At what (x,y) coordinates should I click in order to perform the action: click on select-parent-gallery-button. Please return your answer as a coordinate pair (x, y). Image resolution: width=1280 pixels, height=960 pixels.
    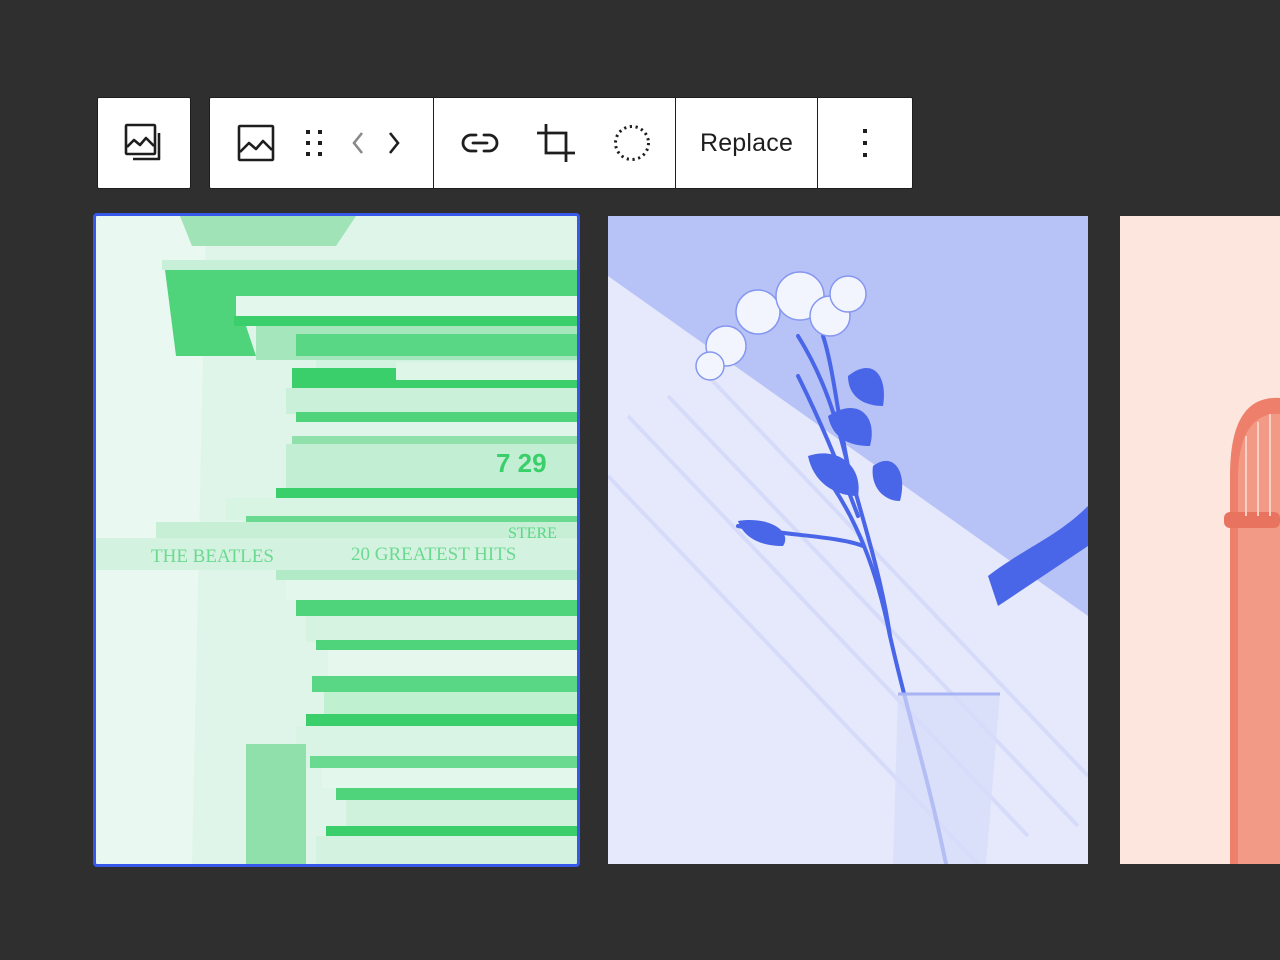
    Looking at the image, I should click on (144, 143).